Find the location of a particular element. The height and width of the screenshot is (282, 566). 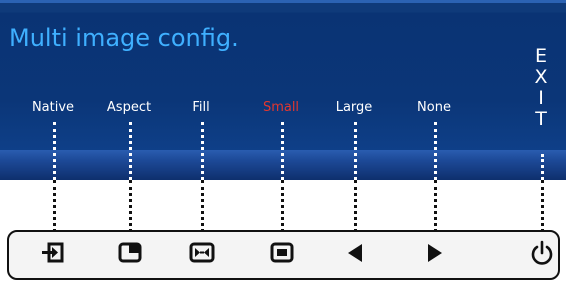

leader-native is located at coordinates (54, 206).